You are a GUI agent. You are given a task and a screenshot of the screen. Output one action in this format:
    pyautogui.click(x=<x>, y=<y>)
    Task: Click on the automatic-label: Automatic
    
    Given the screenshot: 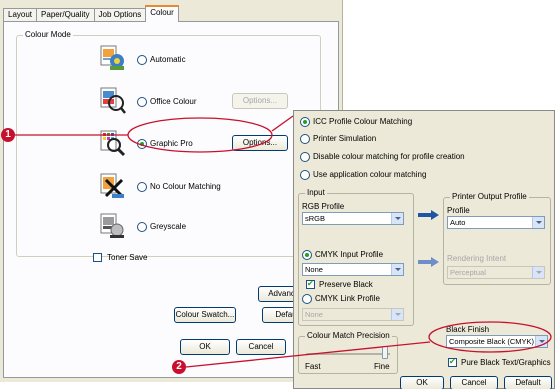 What is the action you would take?
    pyautogui.click(x=168, y=59)
    